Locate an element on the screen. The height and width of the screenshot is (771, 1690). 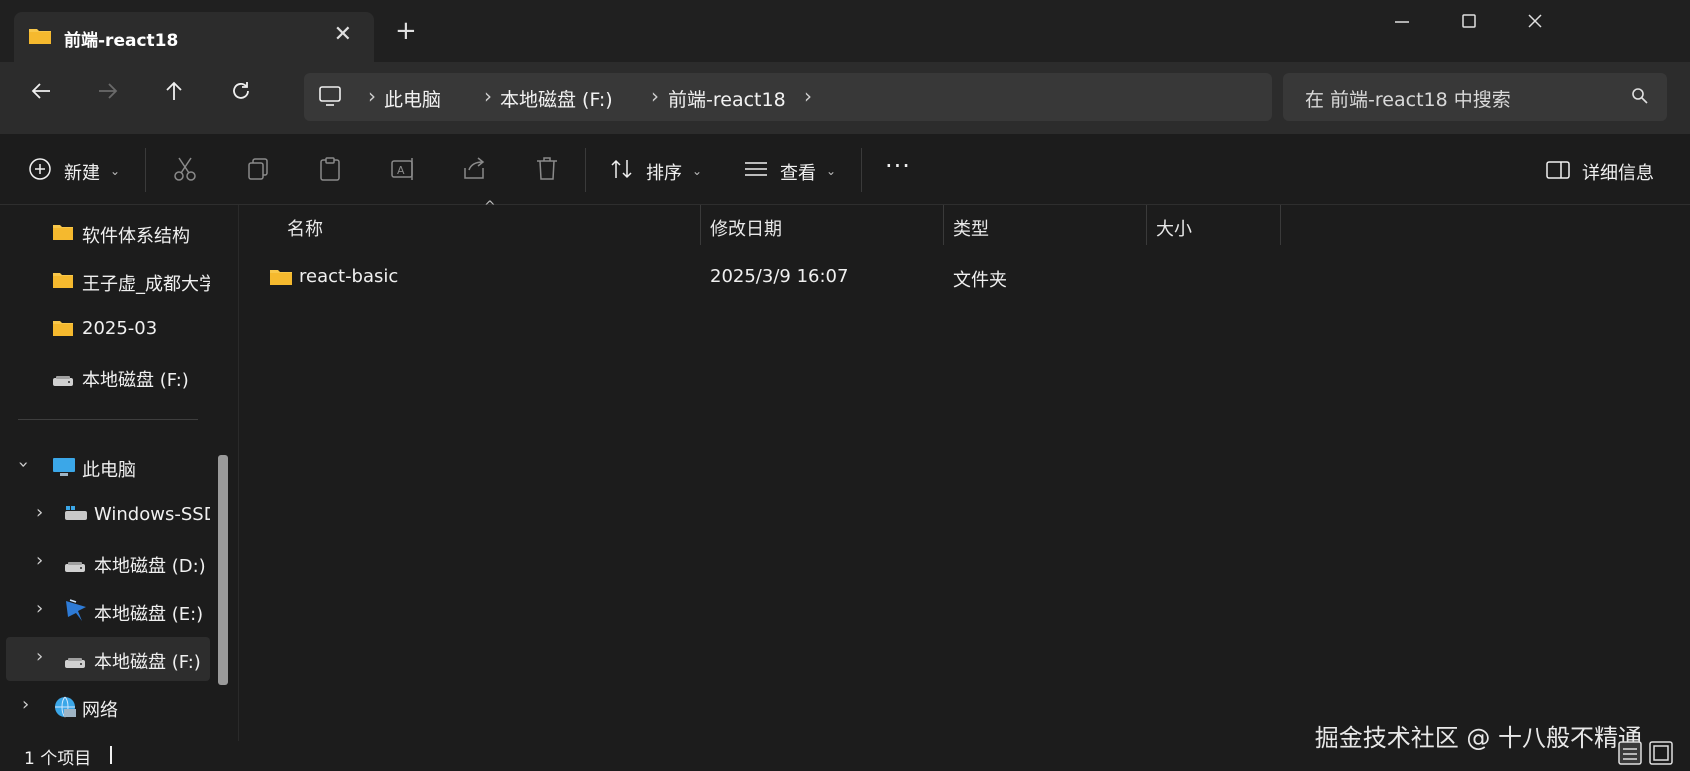
breadcrumb-folder: 前端-react18 is located at coordinates (727, 98).